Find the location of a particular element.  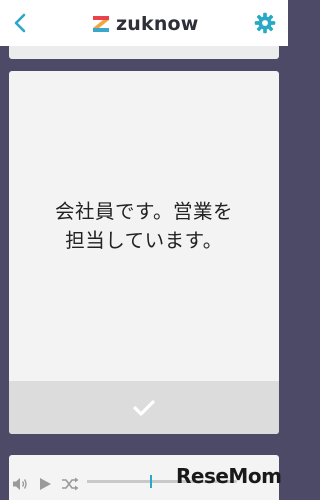

shuffle-button is located at coordinates (70, 485).